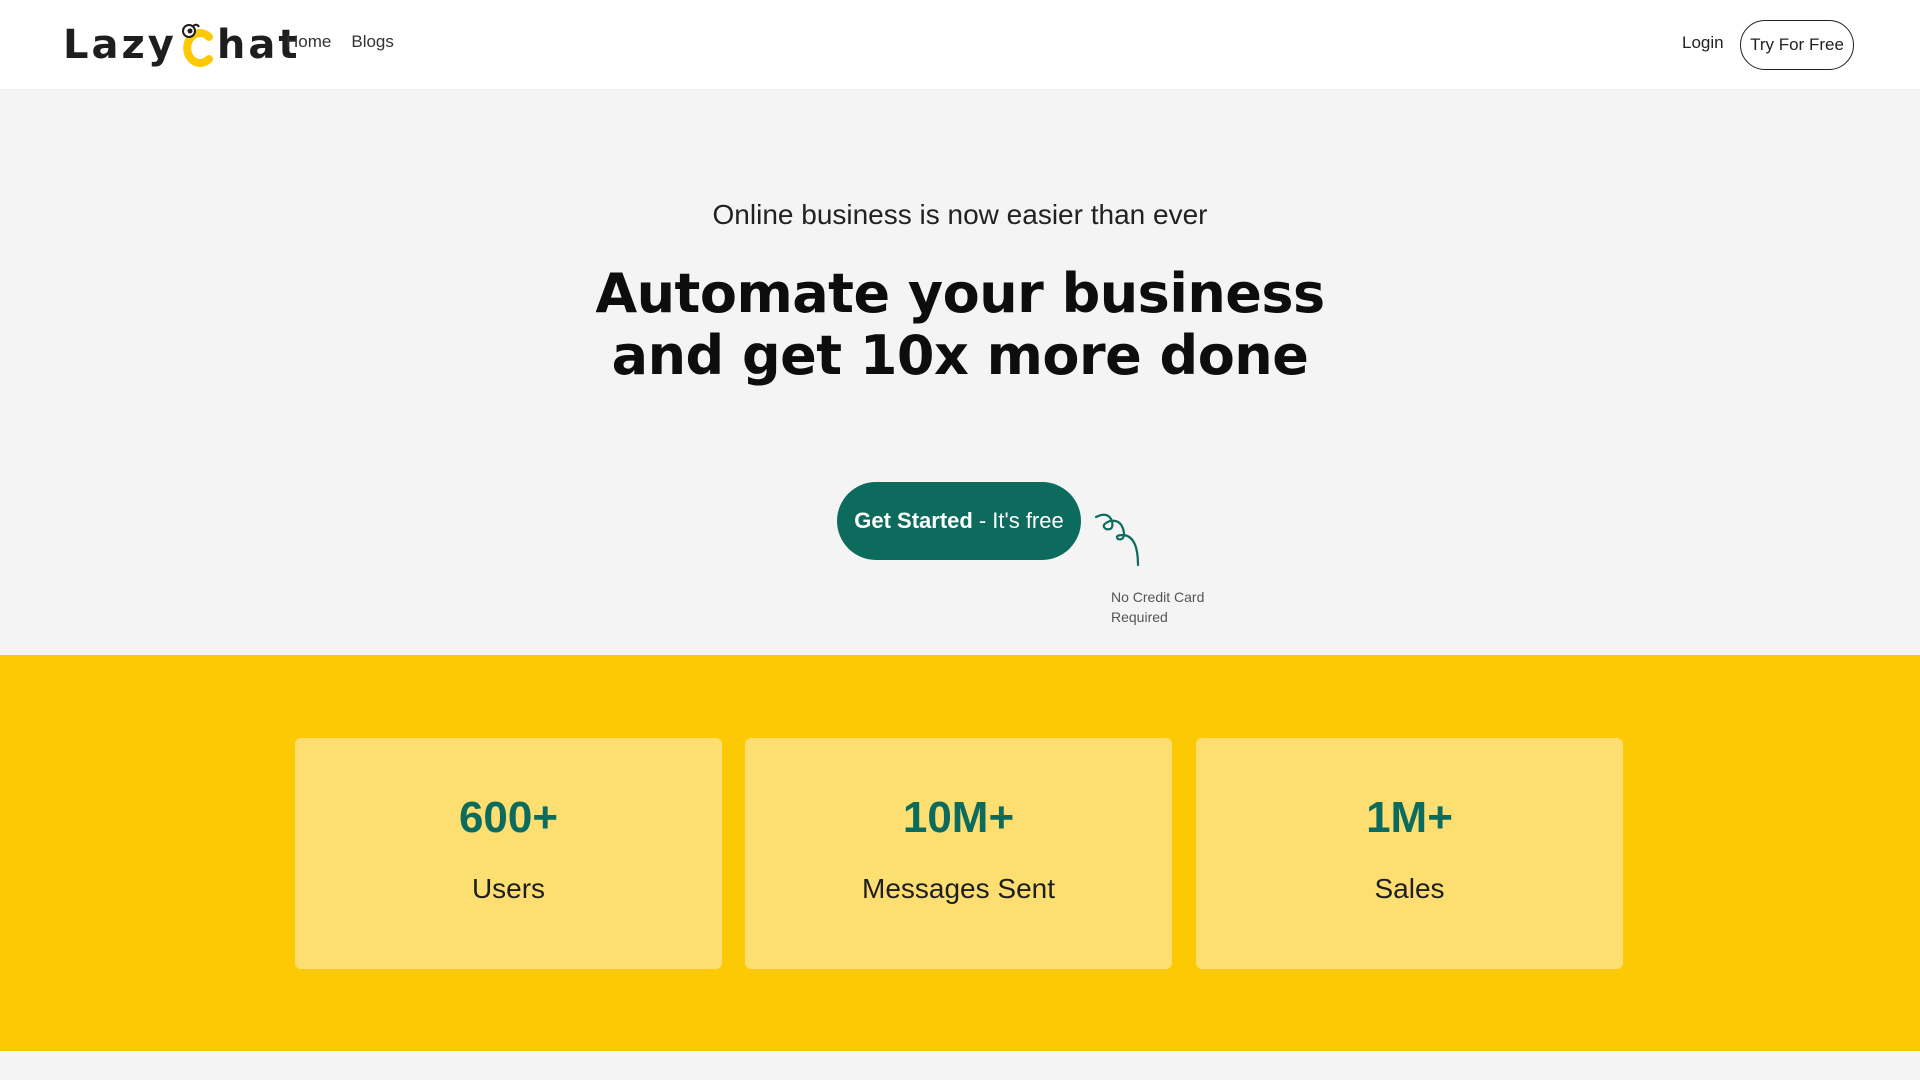 Image resolution: width=1920 pixels, height=1080 pixels. I want to click on its-free-label: - It's free, so click(1021, 520).